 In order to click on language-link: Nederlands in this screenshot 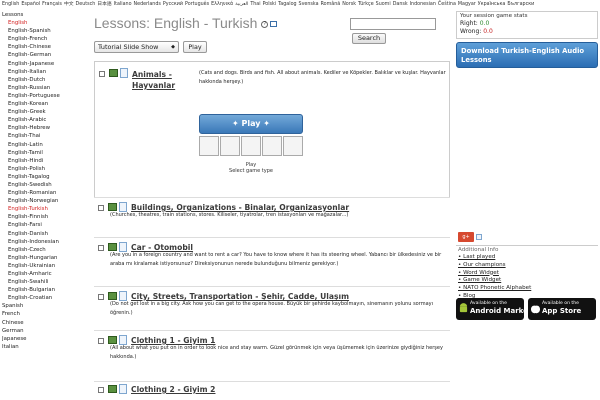, I will do `click(147, 4)`.